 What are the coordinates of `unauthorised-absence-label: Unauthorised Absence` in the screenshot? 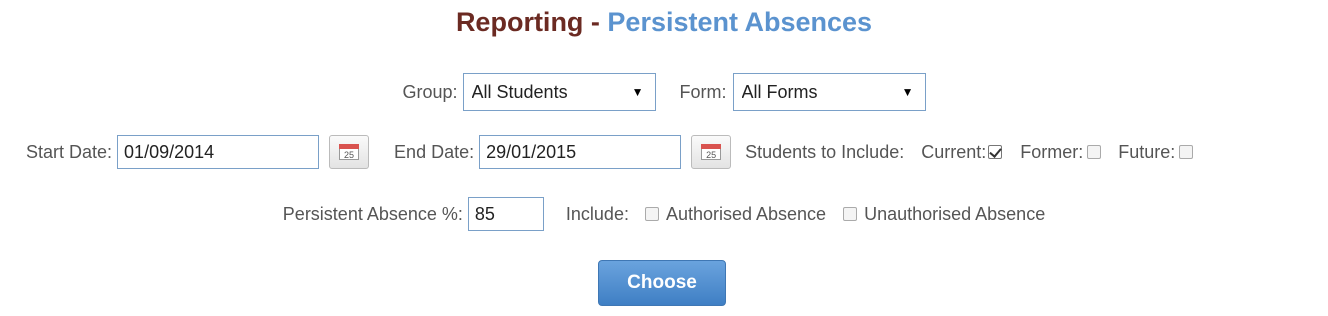 It's located at (955, 213).